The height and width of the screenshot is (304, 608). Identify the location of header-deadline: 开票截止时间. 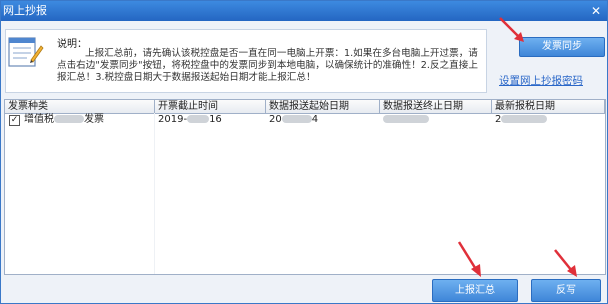
(210, 106).